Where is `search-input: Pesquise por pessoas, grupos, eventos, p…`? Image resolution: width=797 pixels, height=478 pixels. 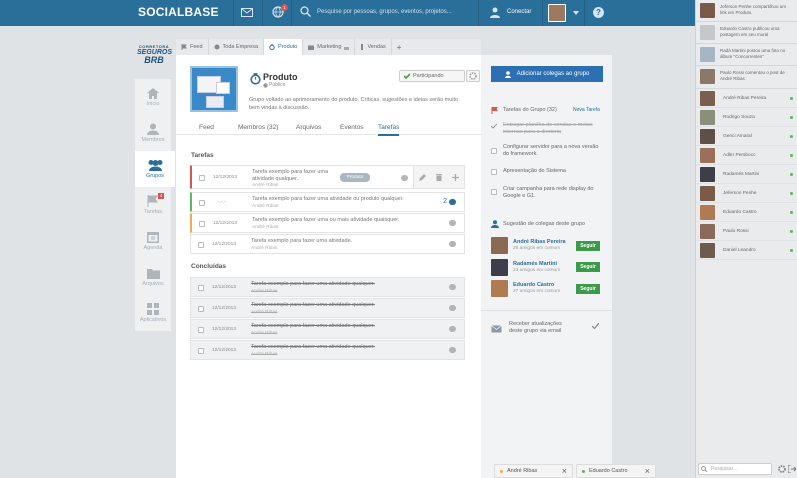 search-input: Pesquise por pessoas, grupos, eventos, p… is located at coordinates (384, 12).